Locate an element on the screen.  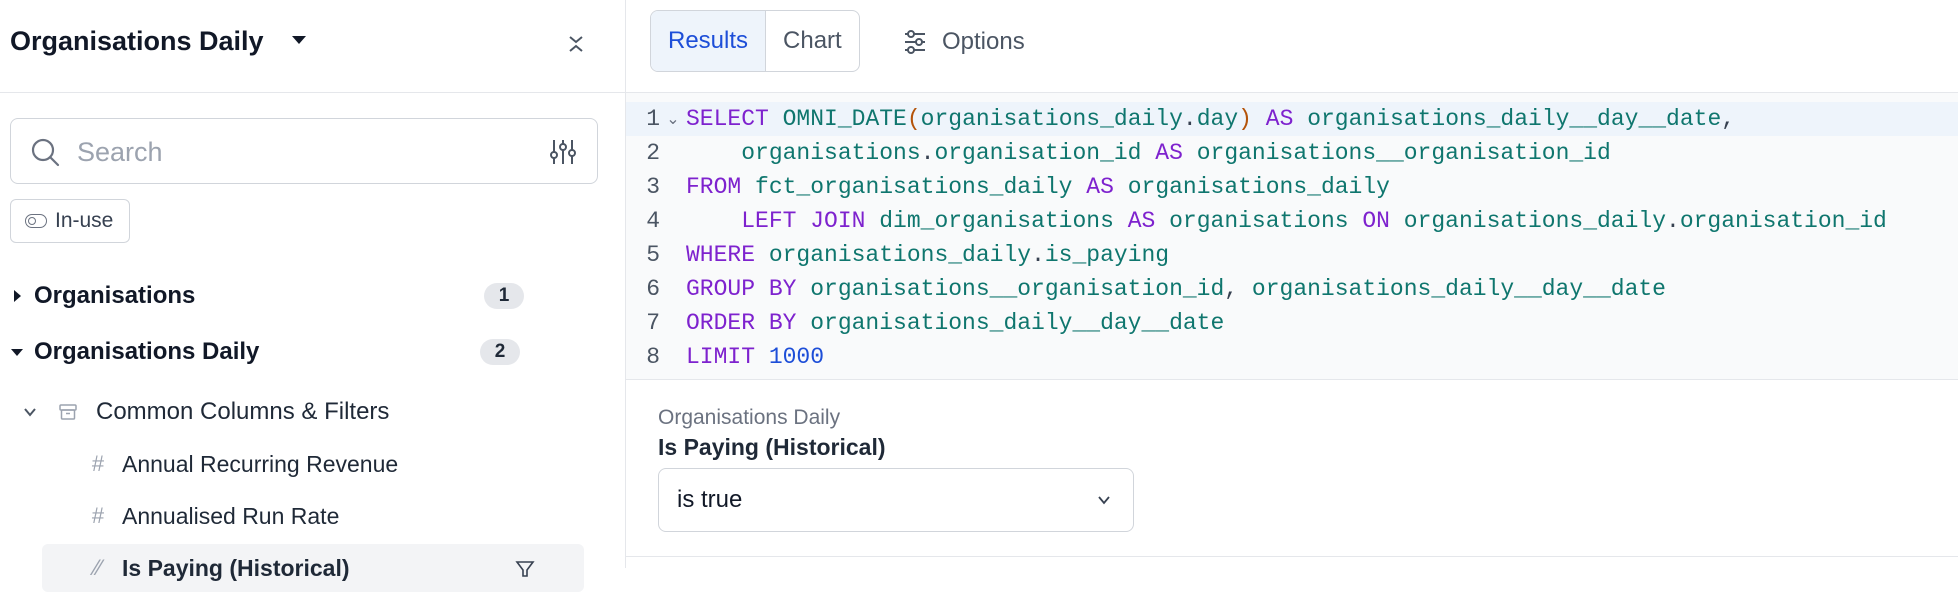
field-label: Is Paying (Historical) is located at coordinates (236, 567).